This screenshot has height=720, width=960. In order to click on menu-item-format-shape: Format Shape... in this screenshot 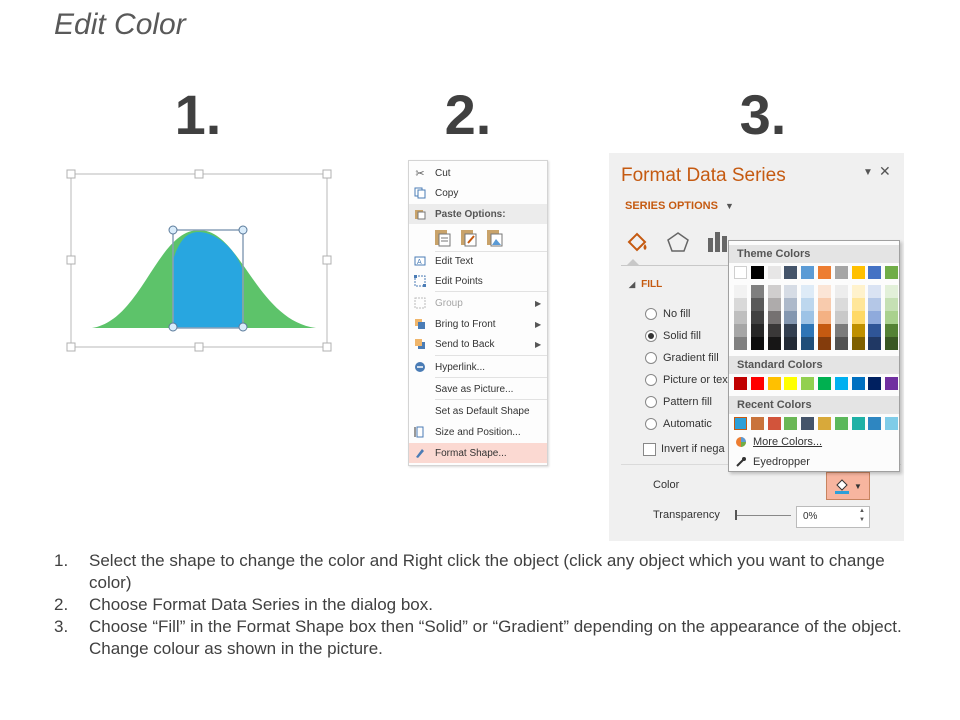, I will do `click(478, 453)`.